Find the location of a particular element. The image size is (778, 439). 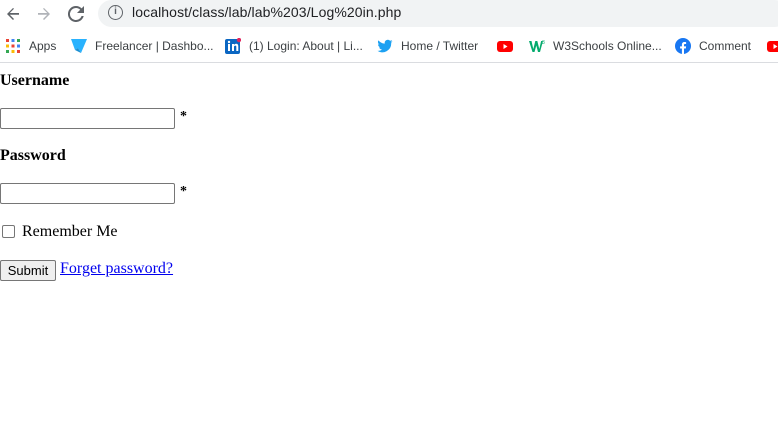

bookmark-apps: Apps is located at coordinates (30, 46).